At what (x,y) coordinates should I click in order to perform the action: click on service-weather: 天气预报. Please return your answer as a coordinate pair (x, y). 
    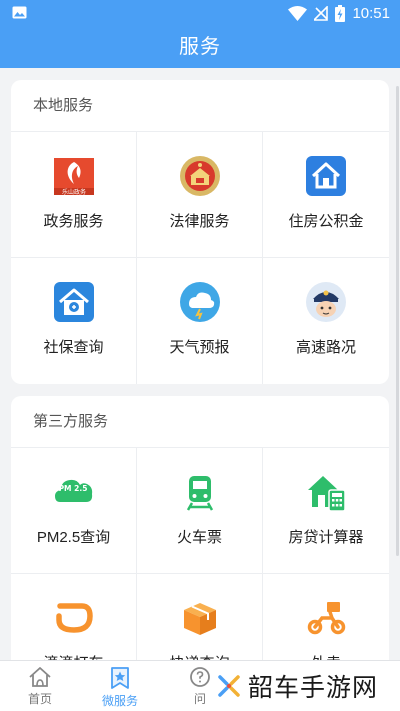
    Looking at the image, I should click on (200, 321).